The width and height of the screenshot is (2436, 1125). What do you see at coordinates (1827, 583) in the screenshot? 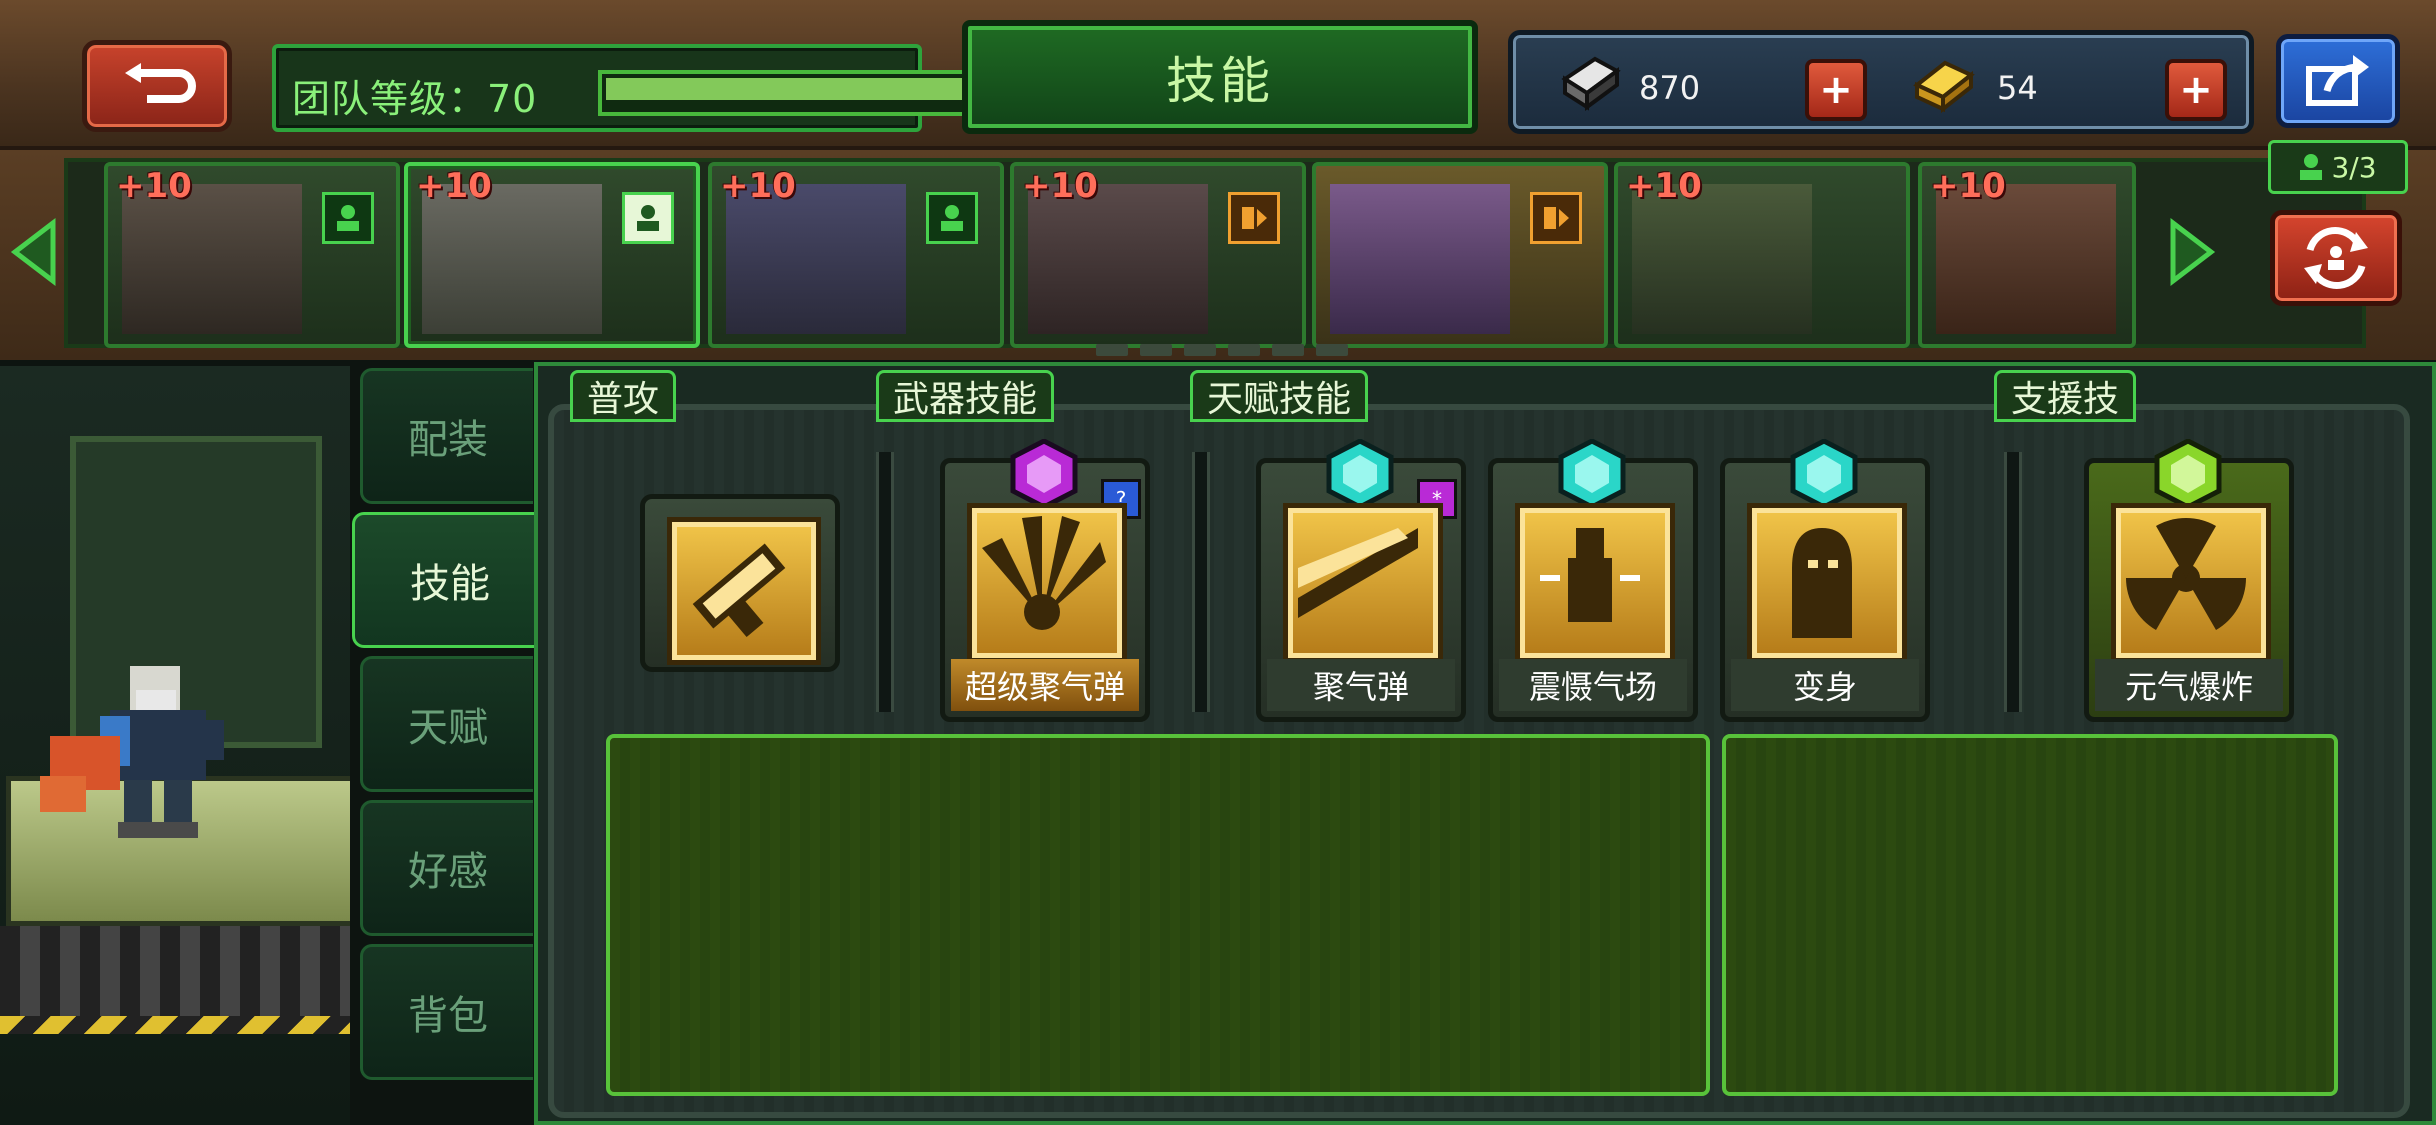
I see `silhouette-icon` at bounding box center [1827, 583].